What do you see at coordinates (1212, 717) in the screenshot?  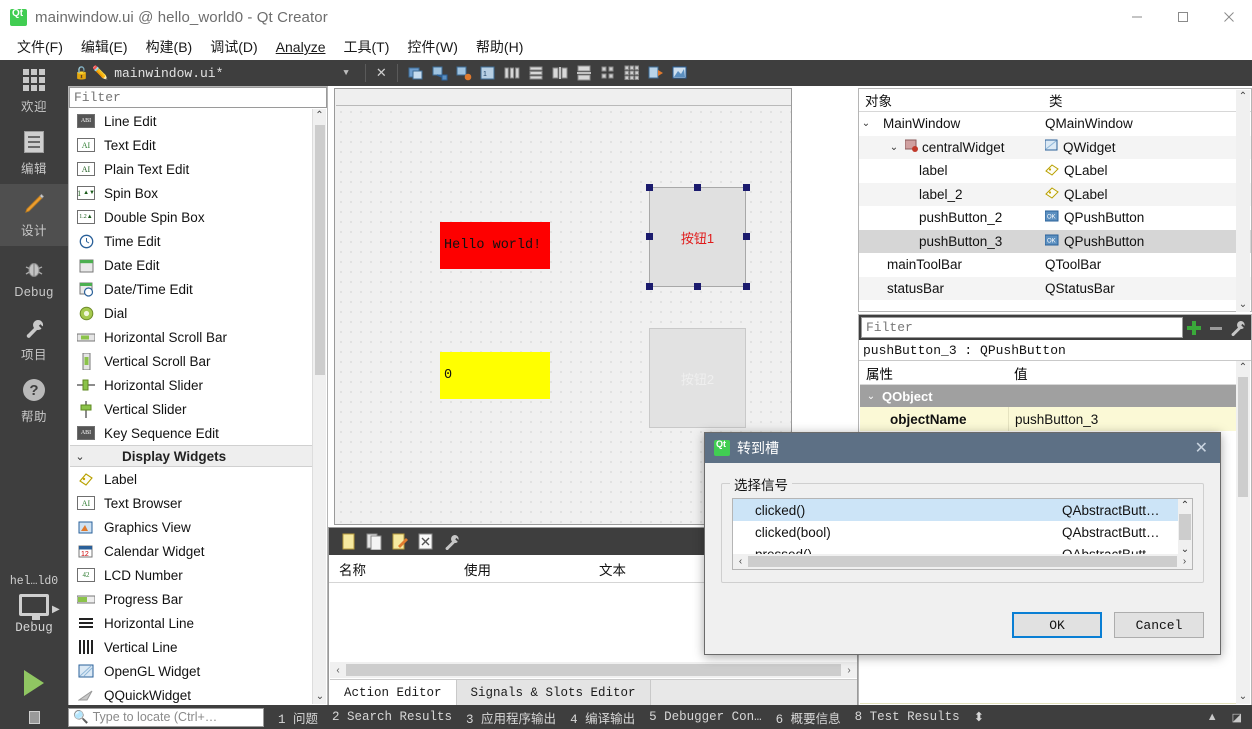 I see `chevron-up-icon: ▲` at bounding box center [1212, 717].